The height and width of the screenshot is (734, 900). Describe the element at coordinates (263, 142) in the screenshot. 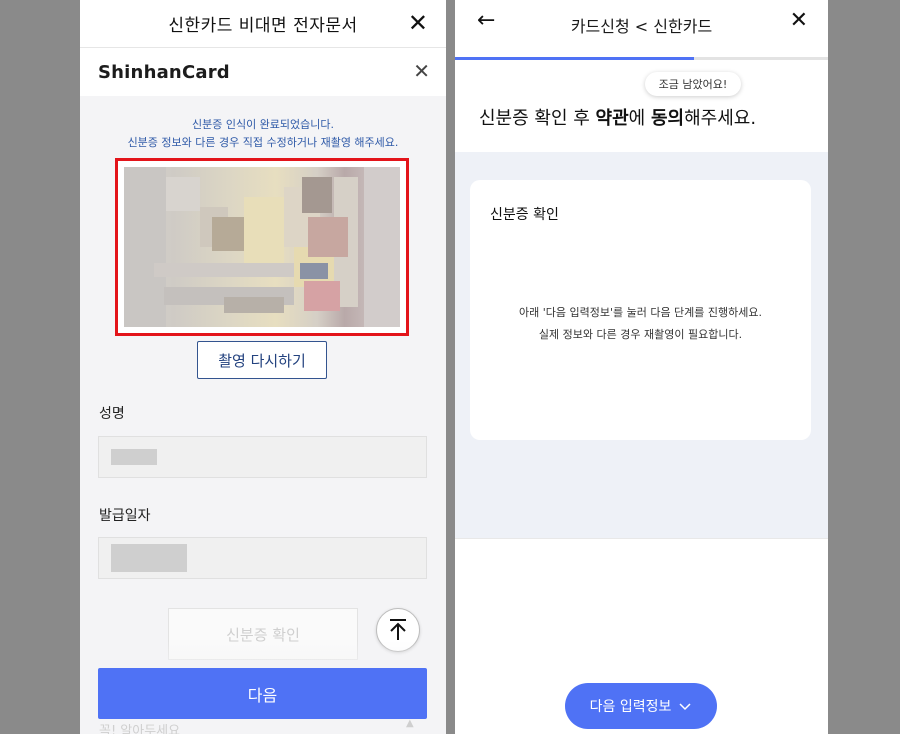

I see `notice-line-2: 신분증 정보와 다른 경우 직접 수정하거나 재촬영 해주세요.` at that location.